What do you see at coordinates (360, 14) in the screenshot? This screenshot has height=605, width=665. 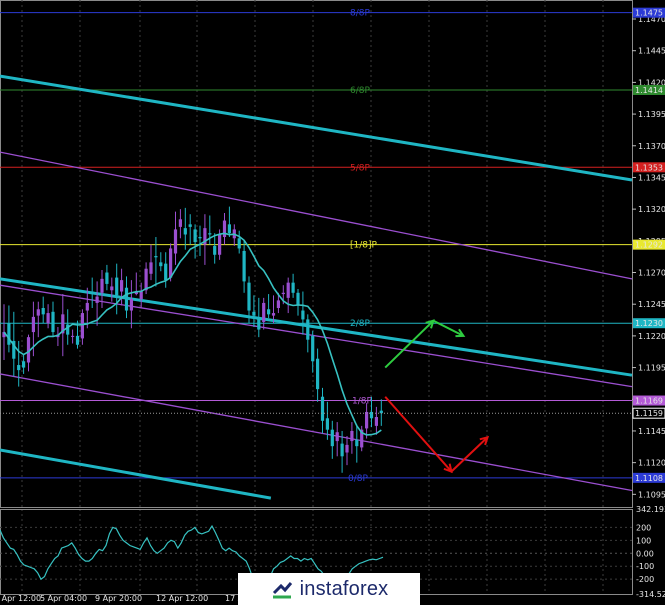 I see `murray-level-label: 8/8P` at bounding box center [360, 14].